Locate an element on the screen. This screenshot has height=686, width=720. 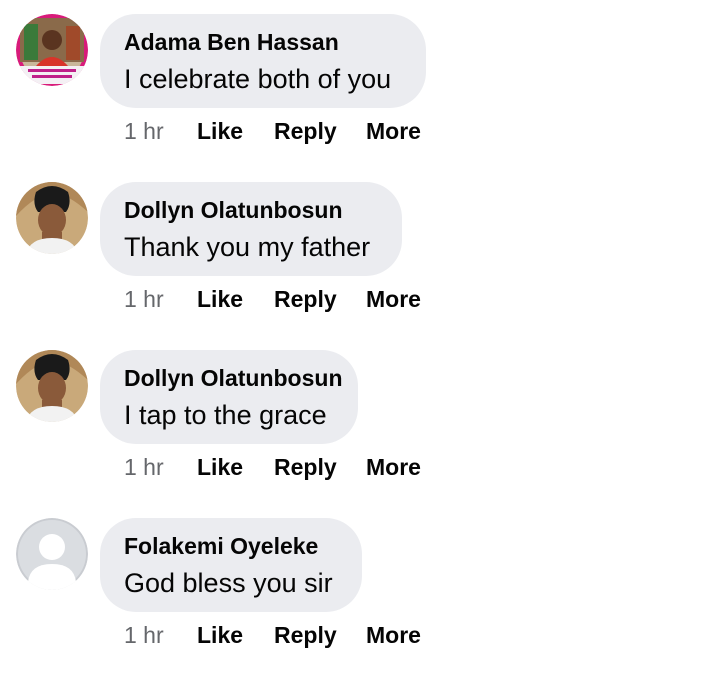
comment-text: God bless you sir is located at coordinates (228, 583).